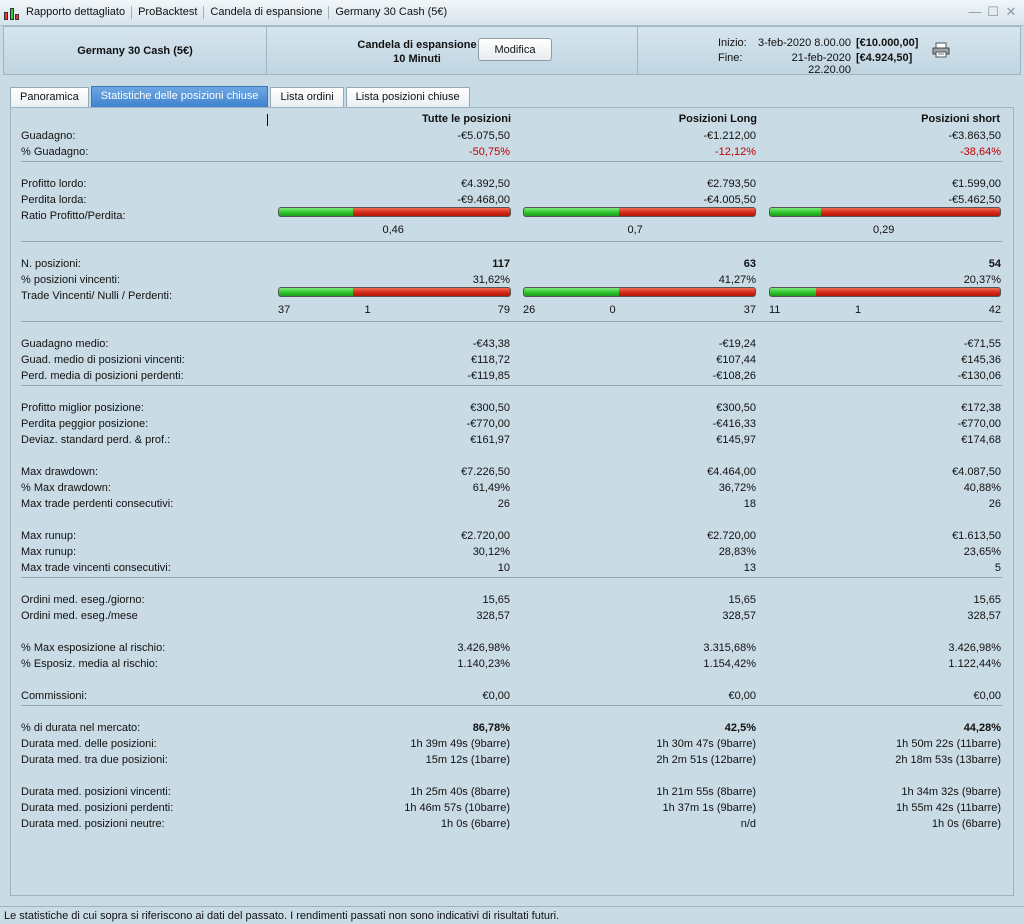 The image size is (1024, 924). Describe the element at coordinates (307, 97) in the screenshot. I see `tab-lista-ordini: Lista ordini` at that location.